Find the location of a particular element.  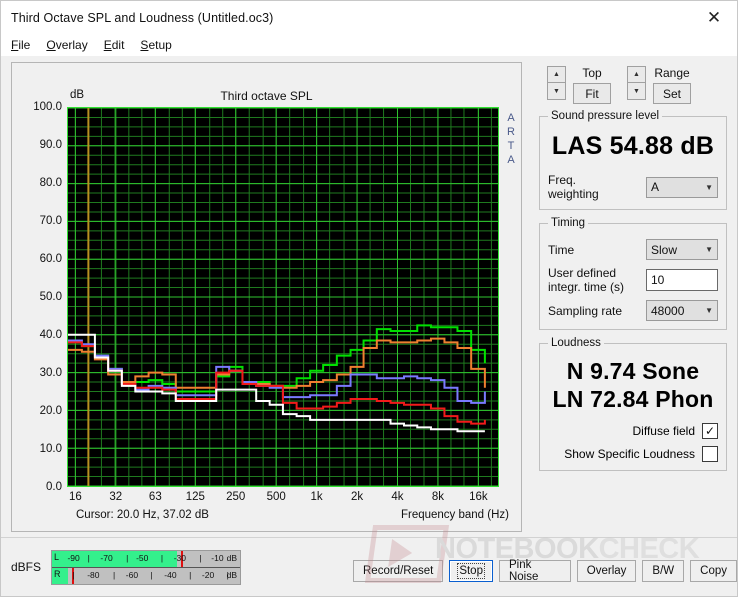

menu-setup-rest: etup is located at coordinates (160, 45).